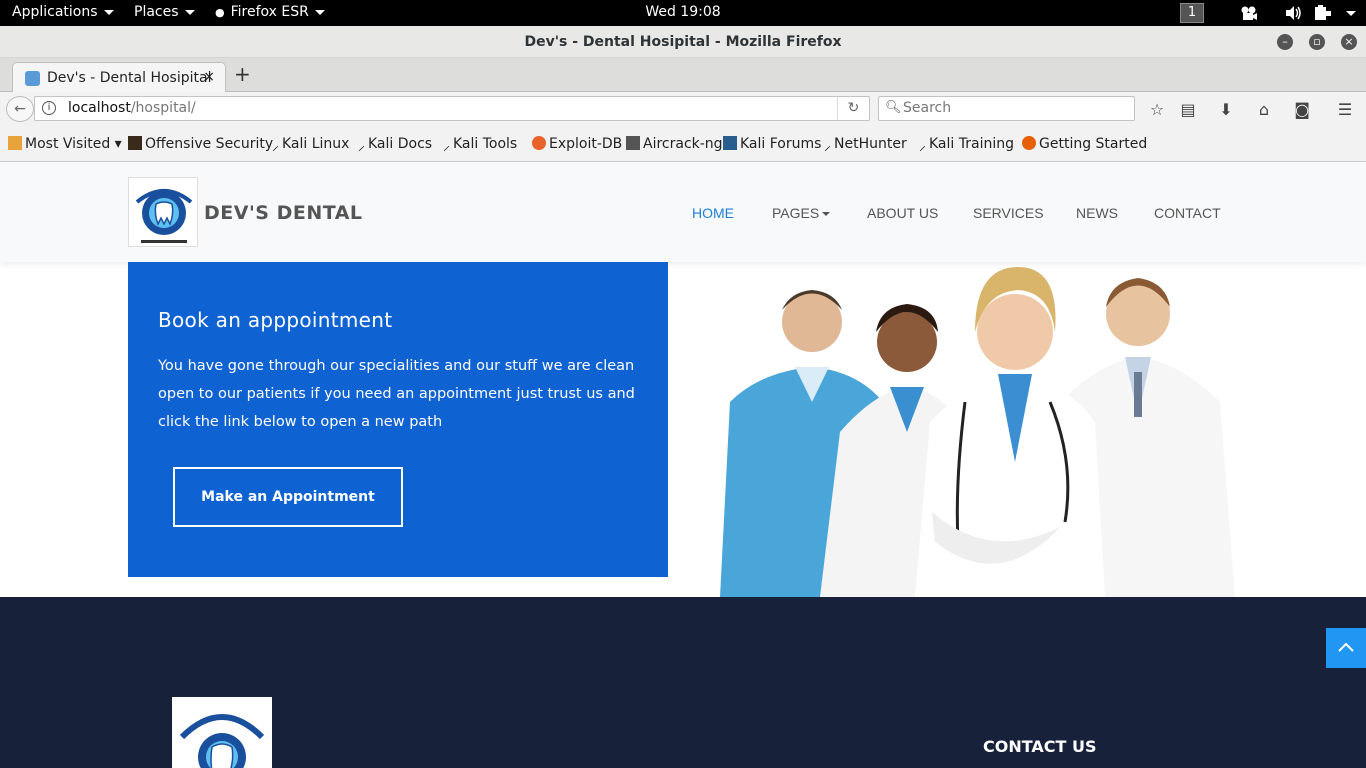  I want to click on home-icon: ⌂, so click(1264, 109).